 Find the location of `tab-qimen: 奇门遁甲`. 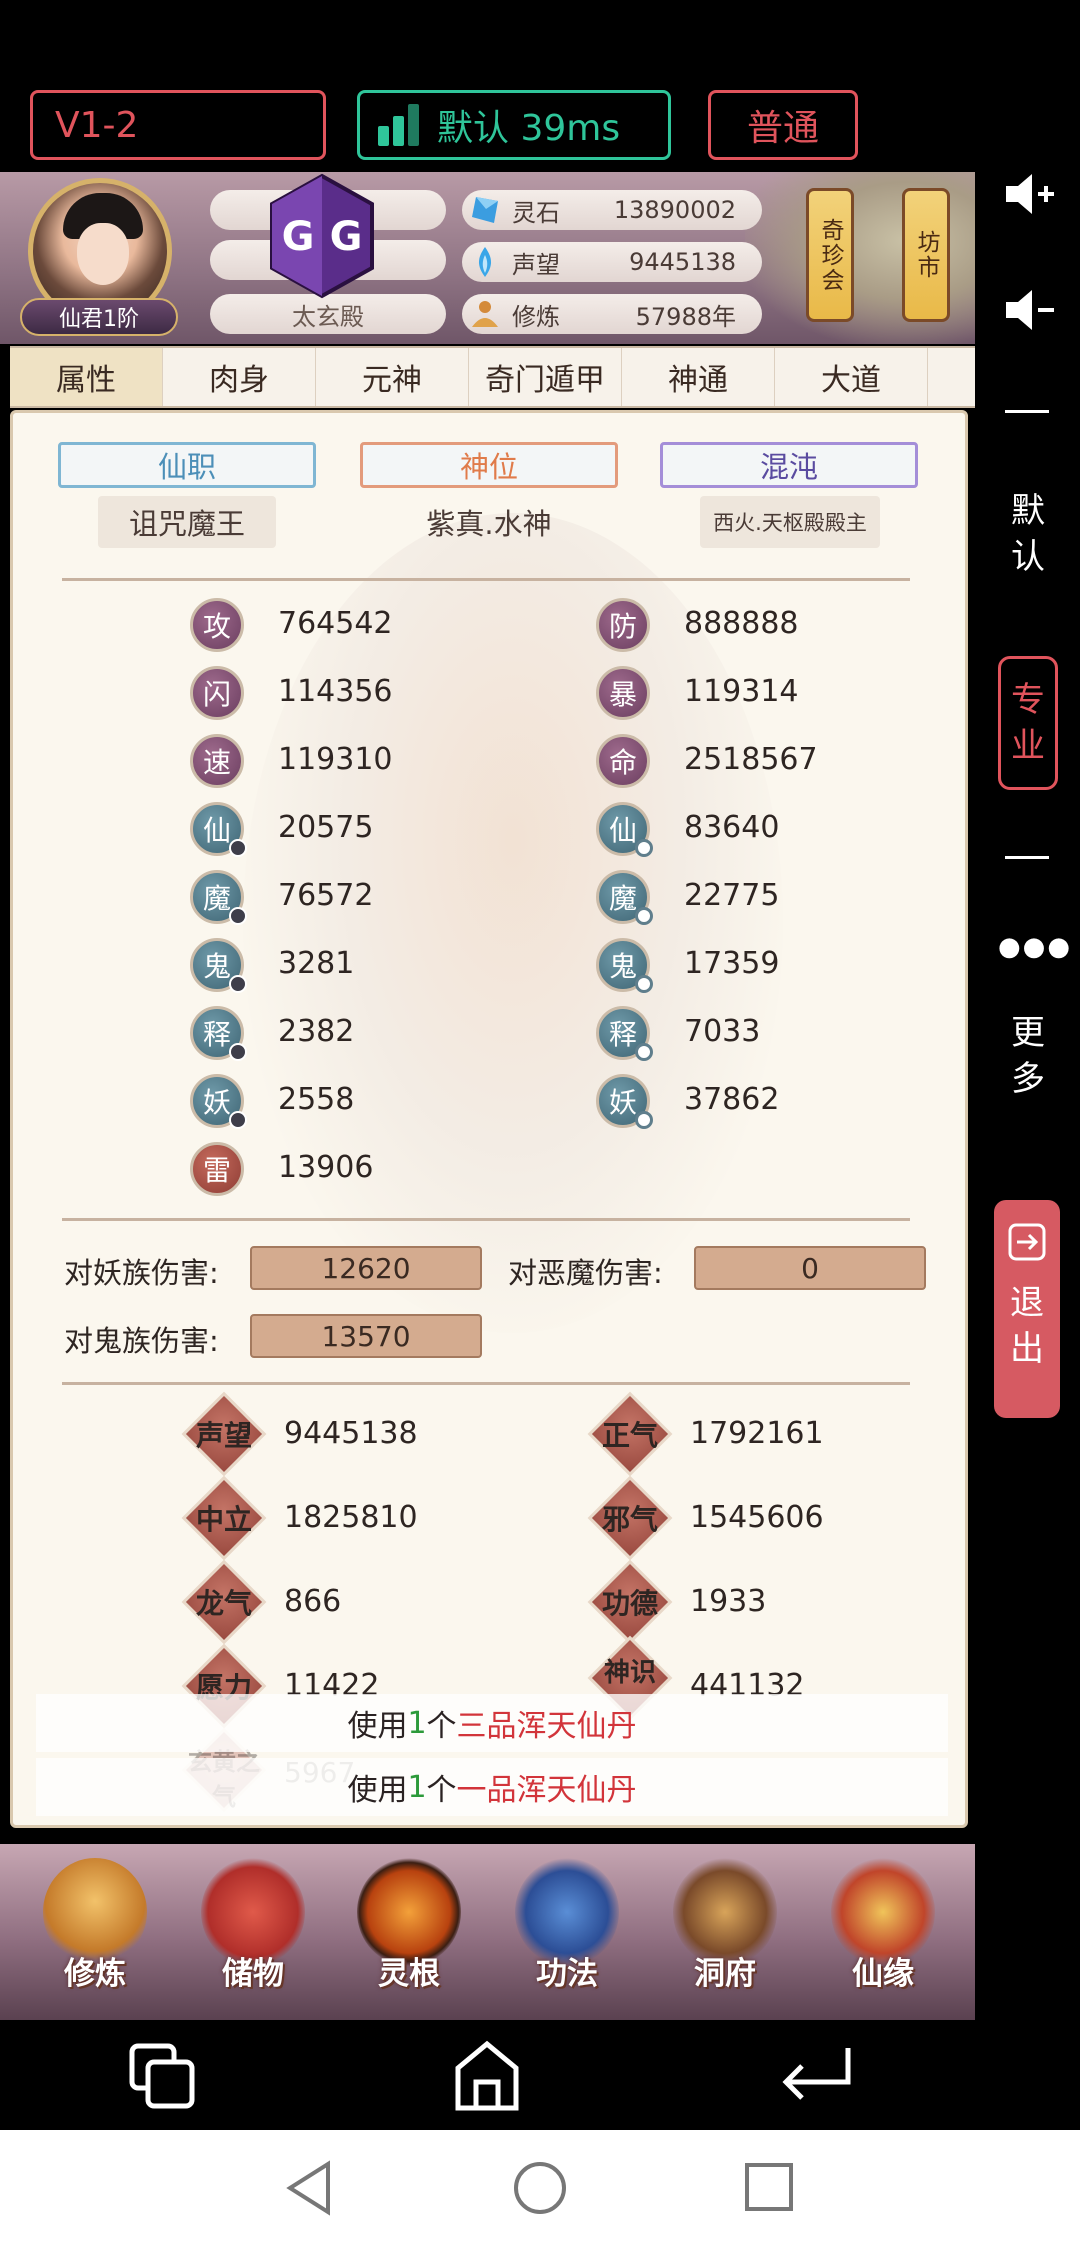

tab-qimen: 奇门遁甲 is located at coordinates (545, 377).